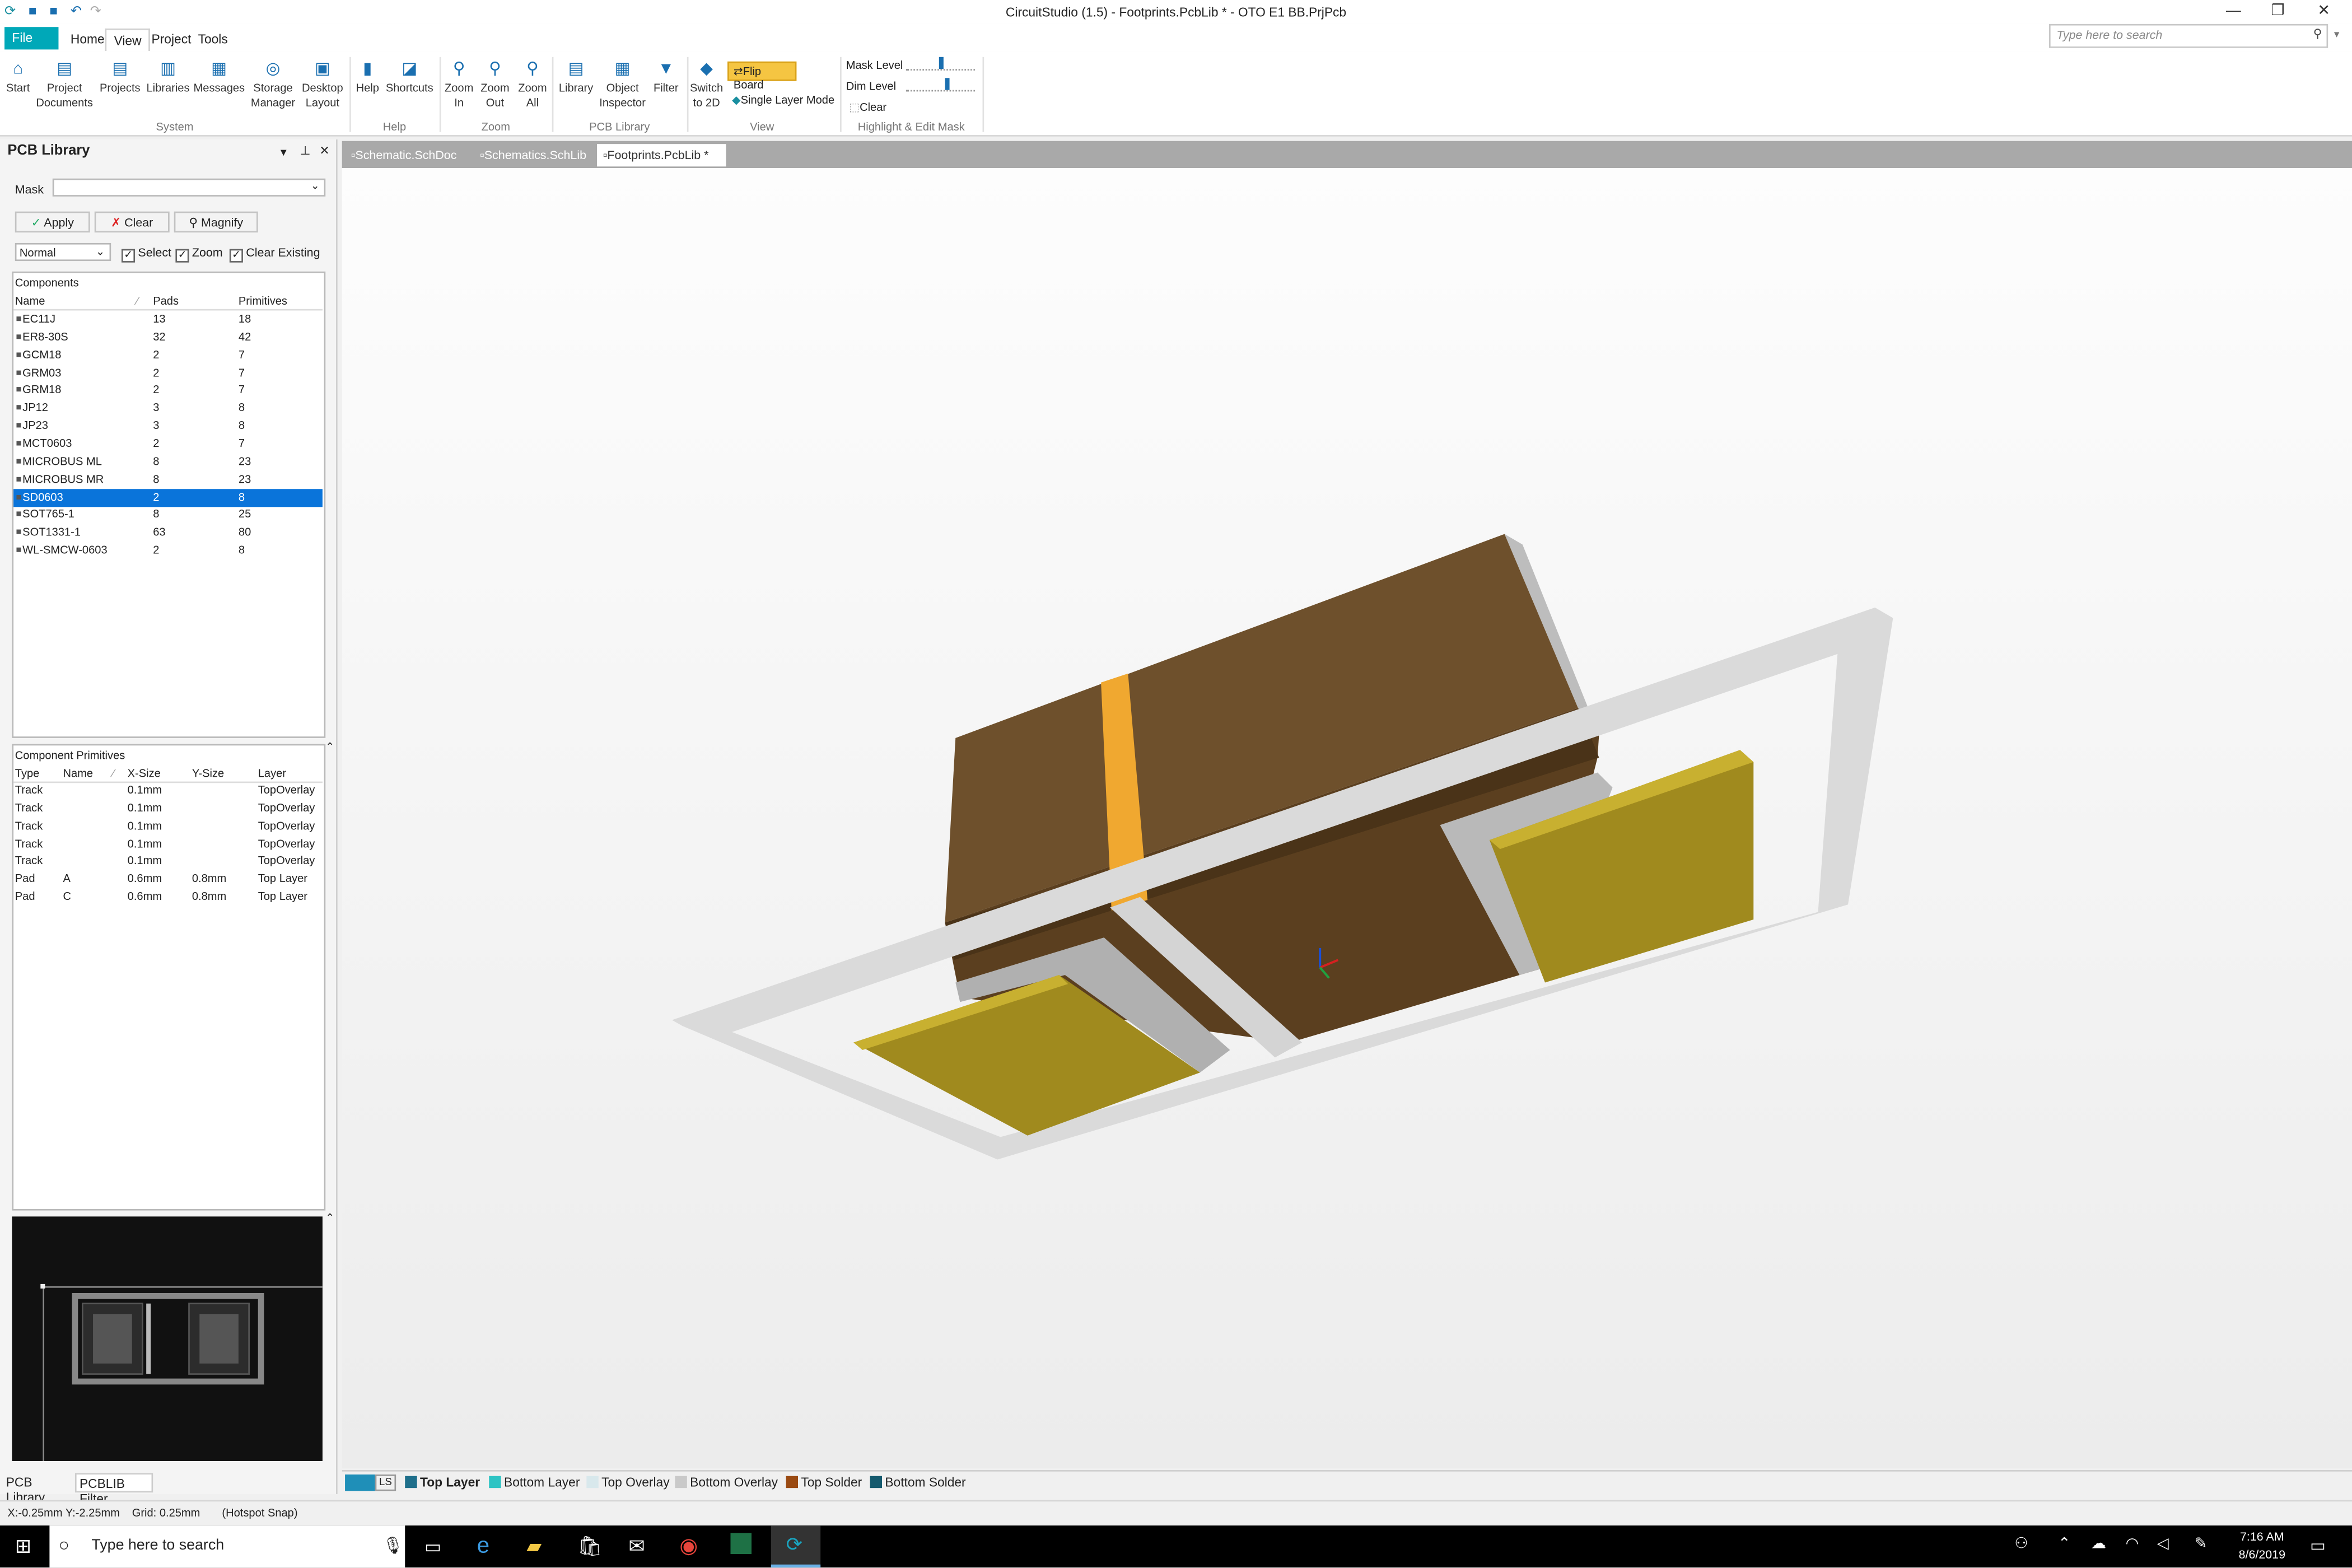 The height and width of the screenshot is (1568, 2352). Describe the element at coordinates (410, 78) in the screenshot. I see `shortcuts-button: ◪ Shortcuts` at that location.